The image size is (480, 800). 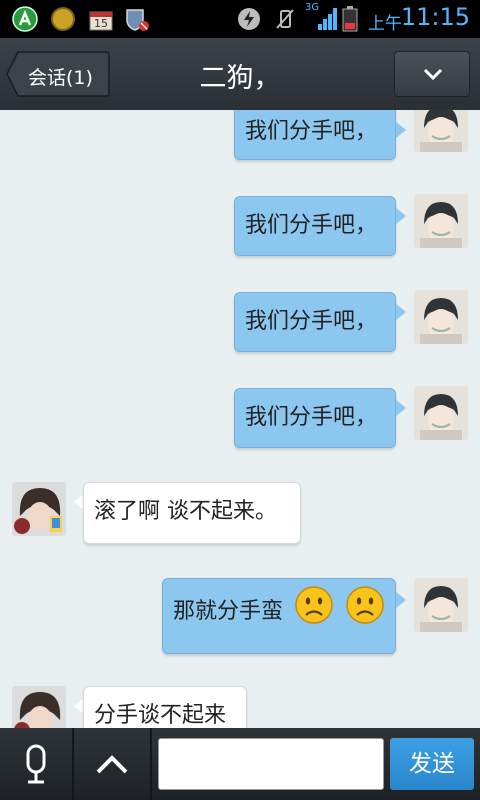 I want to click on clock-ampm: 上午, so click(x=385, y=24).